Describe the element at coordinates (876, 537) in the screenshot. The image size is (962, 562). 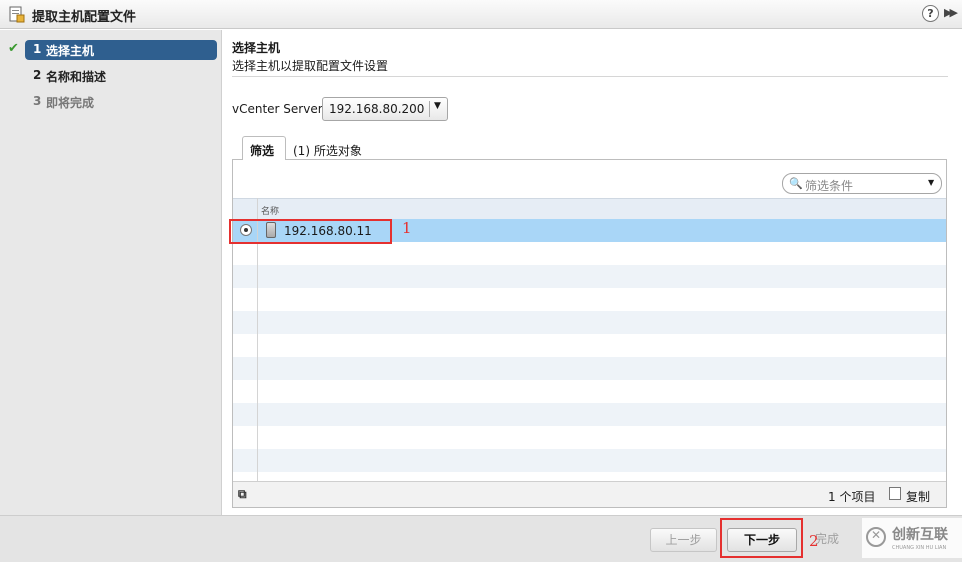
I see `brand-logo-icon` at that location.